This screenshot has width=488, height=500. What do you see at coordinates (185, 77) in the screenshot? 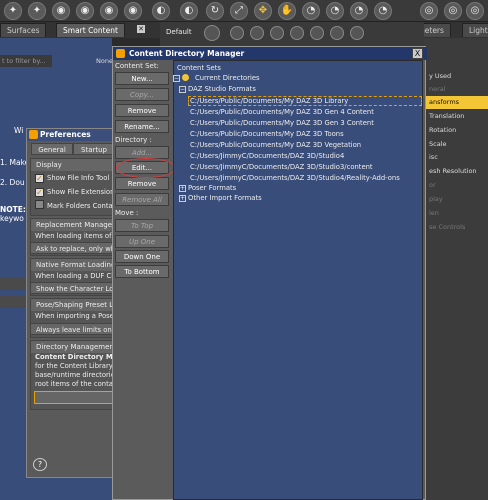
I see `active-set-icon` at bounding box center [185, 77].